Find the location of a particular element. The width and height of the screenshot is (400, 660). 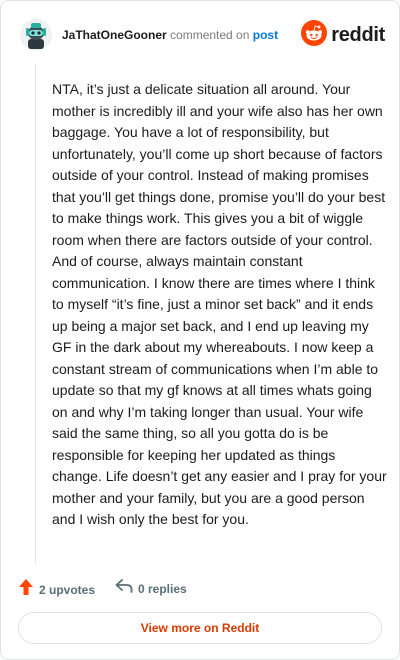

robot-avatar-icon is located at coordinates (36, 35).